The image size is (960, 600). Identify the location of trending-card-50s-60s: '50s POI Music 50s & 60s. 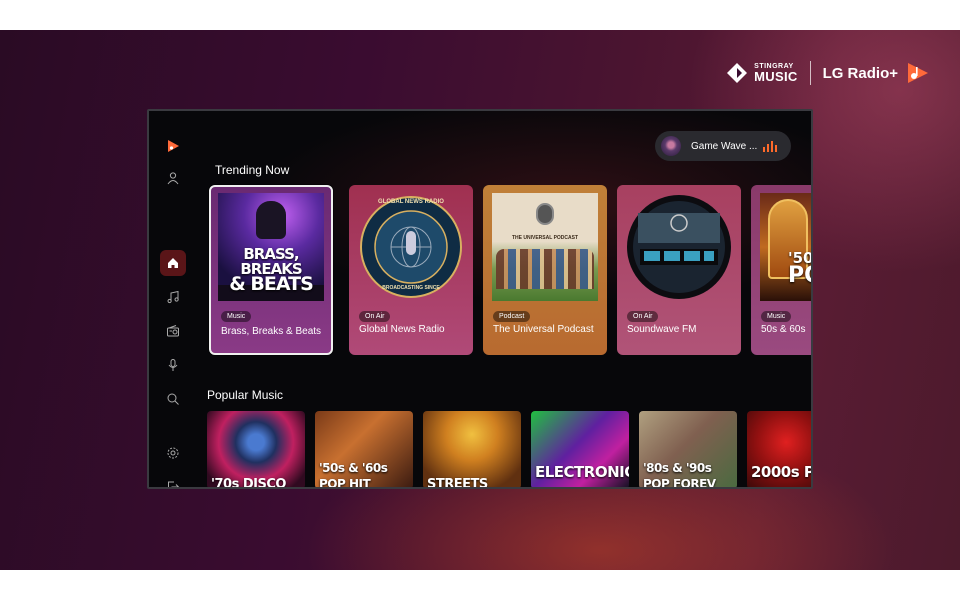
(781, 270).